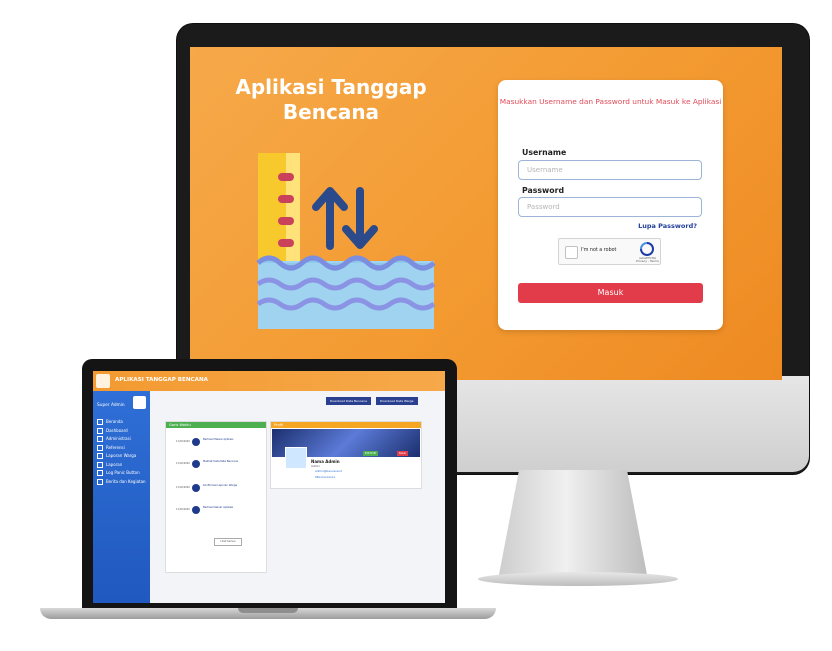 The height and width of the screenshot is (651, 832). What do you see at coordinates (578, 579) in the screenshot?
I see `monitor-stand-base` at bounding box center [578, 579].